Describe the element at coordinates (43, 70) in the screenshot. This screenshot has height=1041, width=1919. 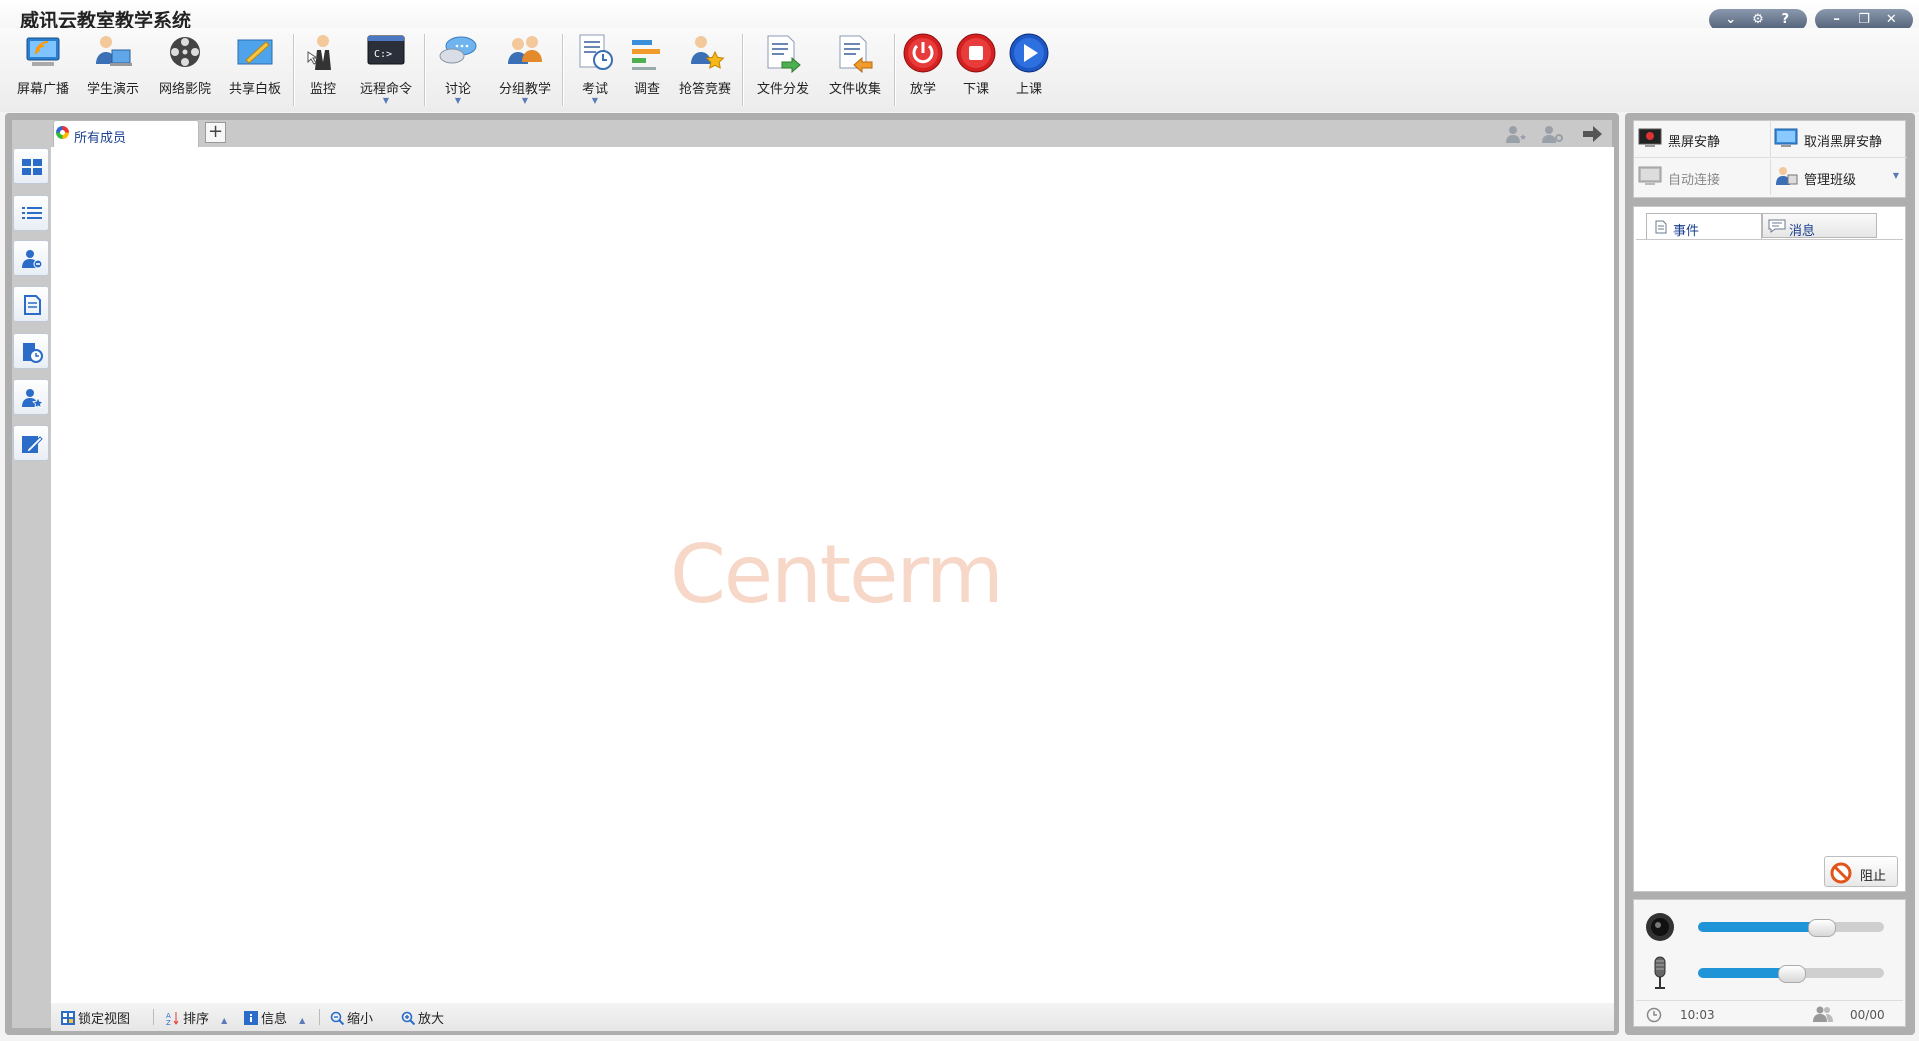
I see `screen-broadcast-button: 屏幕广播` at that location.